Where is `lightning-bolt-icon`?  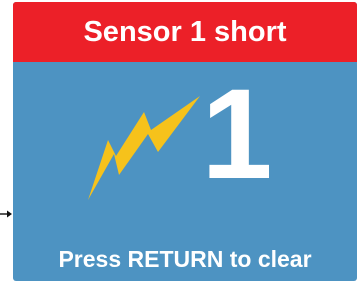
lightning-bolt-icon is located at coordinates (144, 148).